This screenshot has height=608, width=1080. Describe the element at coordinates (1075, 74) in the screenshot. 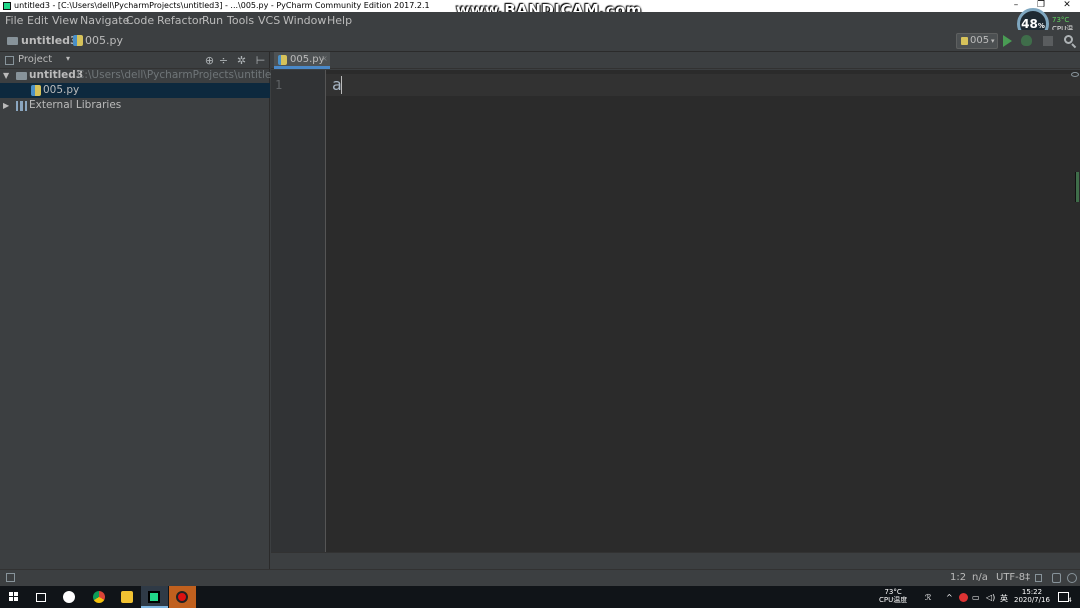

I see `eye-icon` at that location.